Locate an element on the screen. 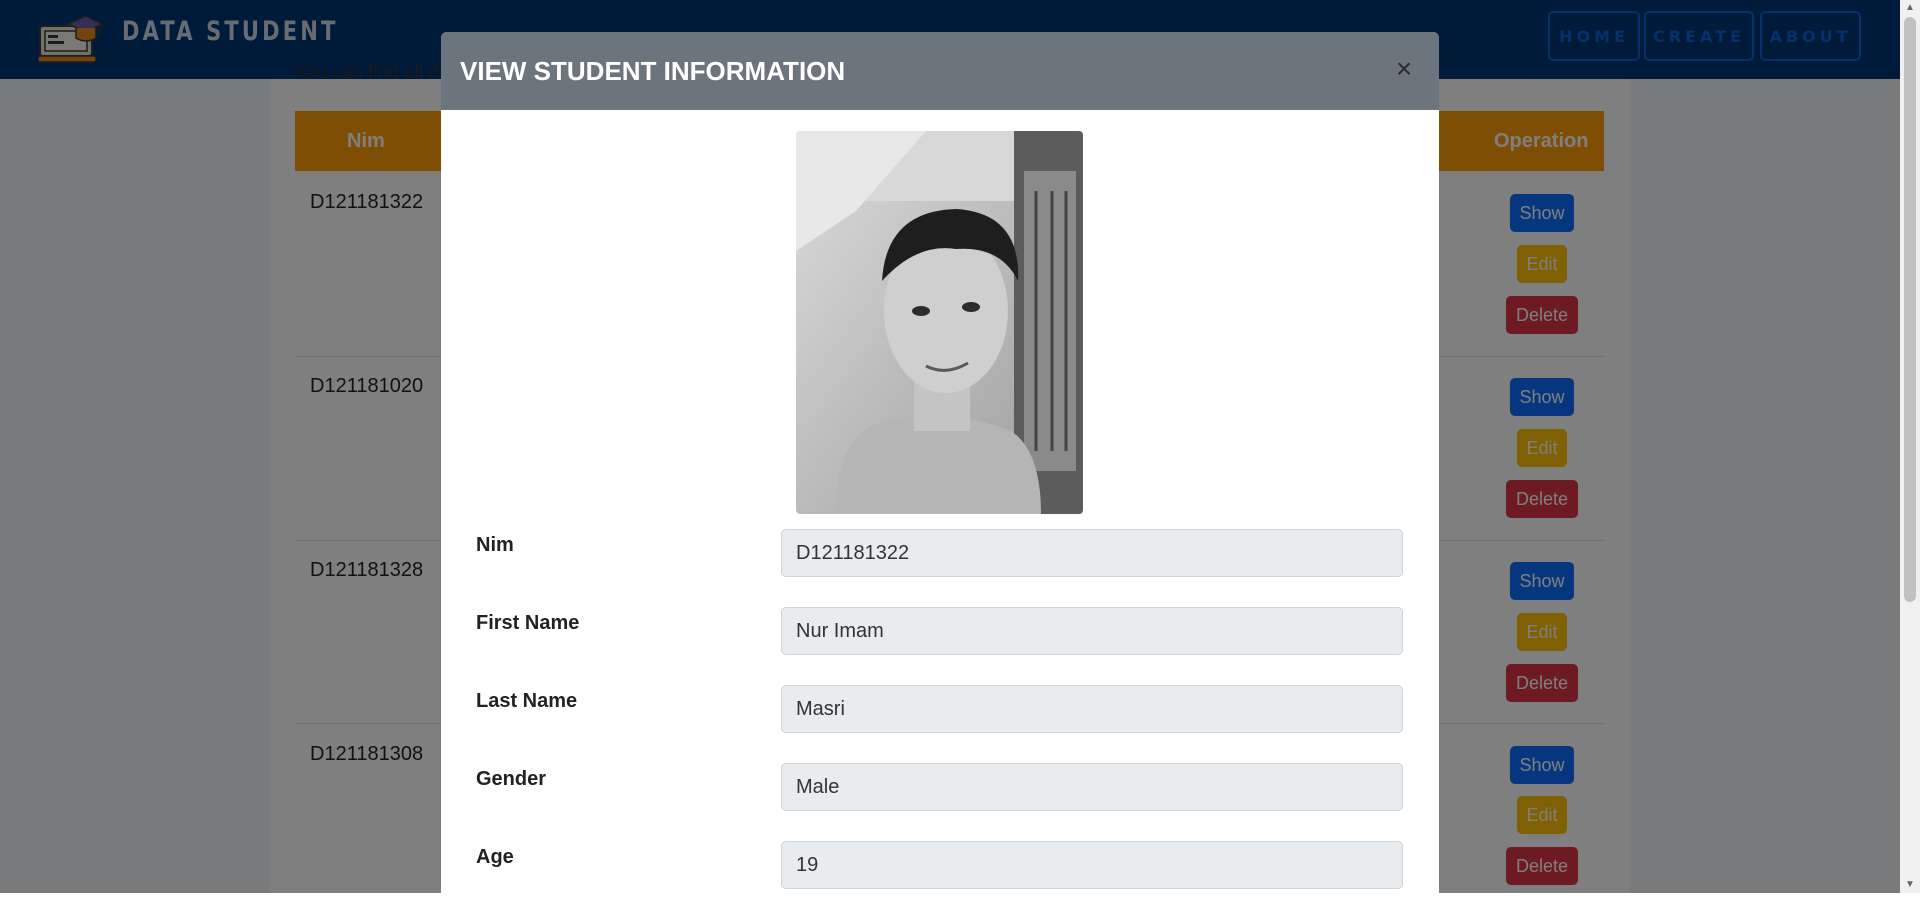 This screenshot has width=1920, height=912. nim-field is located at coordinates (1092, 553).